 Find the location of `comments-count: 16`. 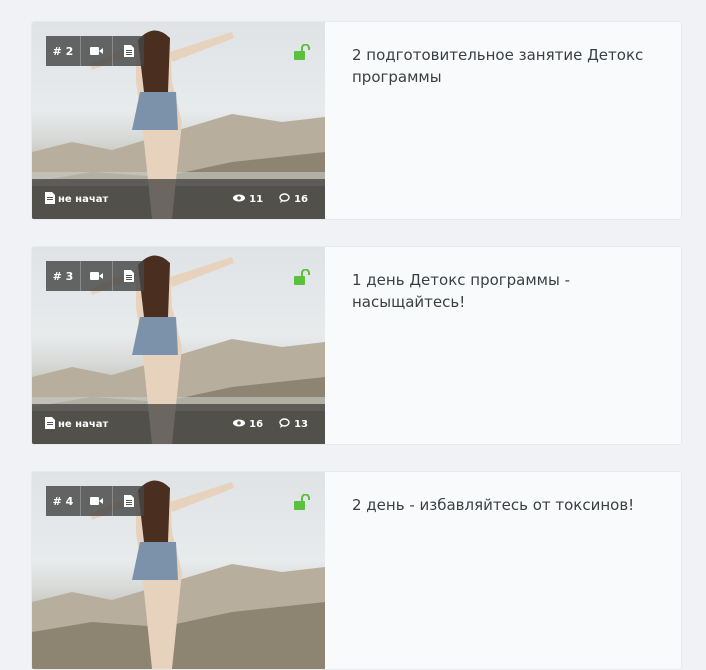

comments-count: 16 is located at coordinates (301, 199).